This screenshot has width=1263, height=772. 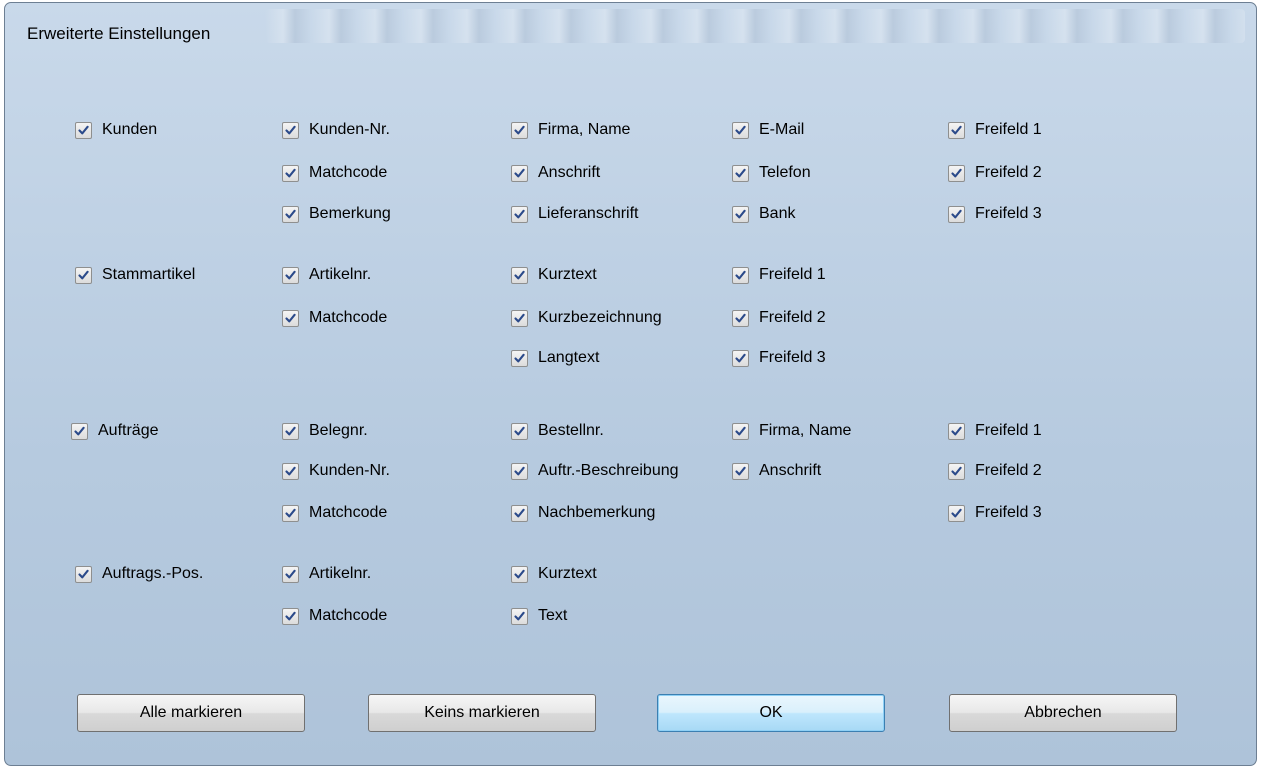 I want to click on checkbox-label: Belegnr., so click(x=338, y=430).